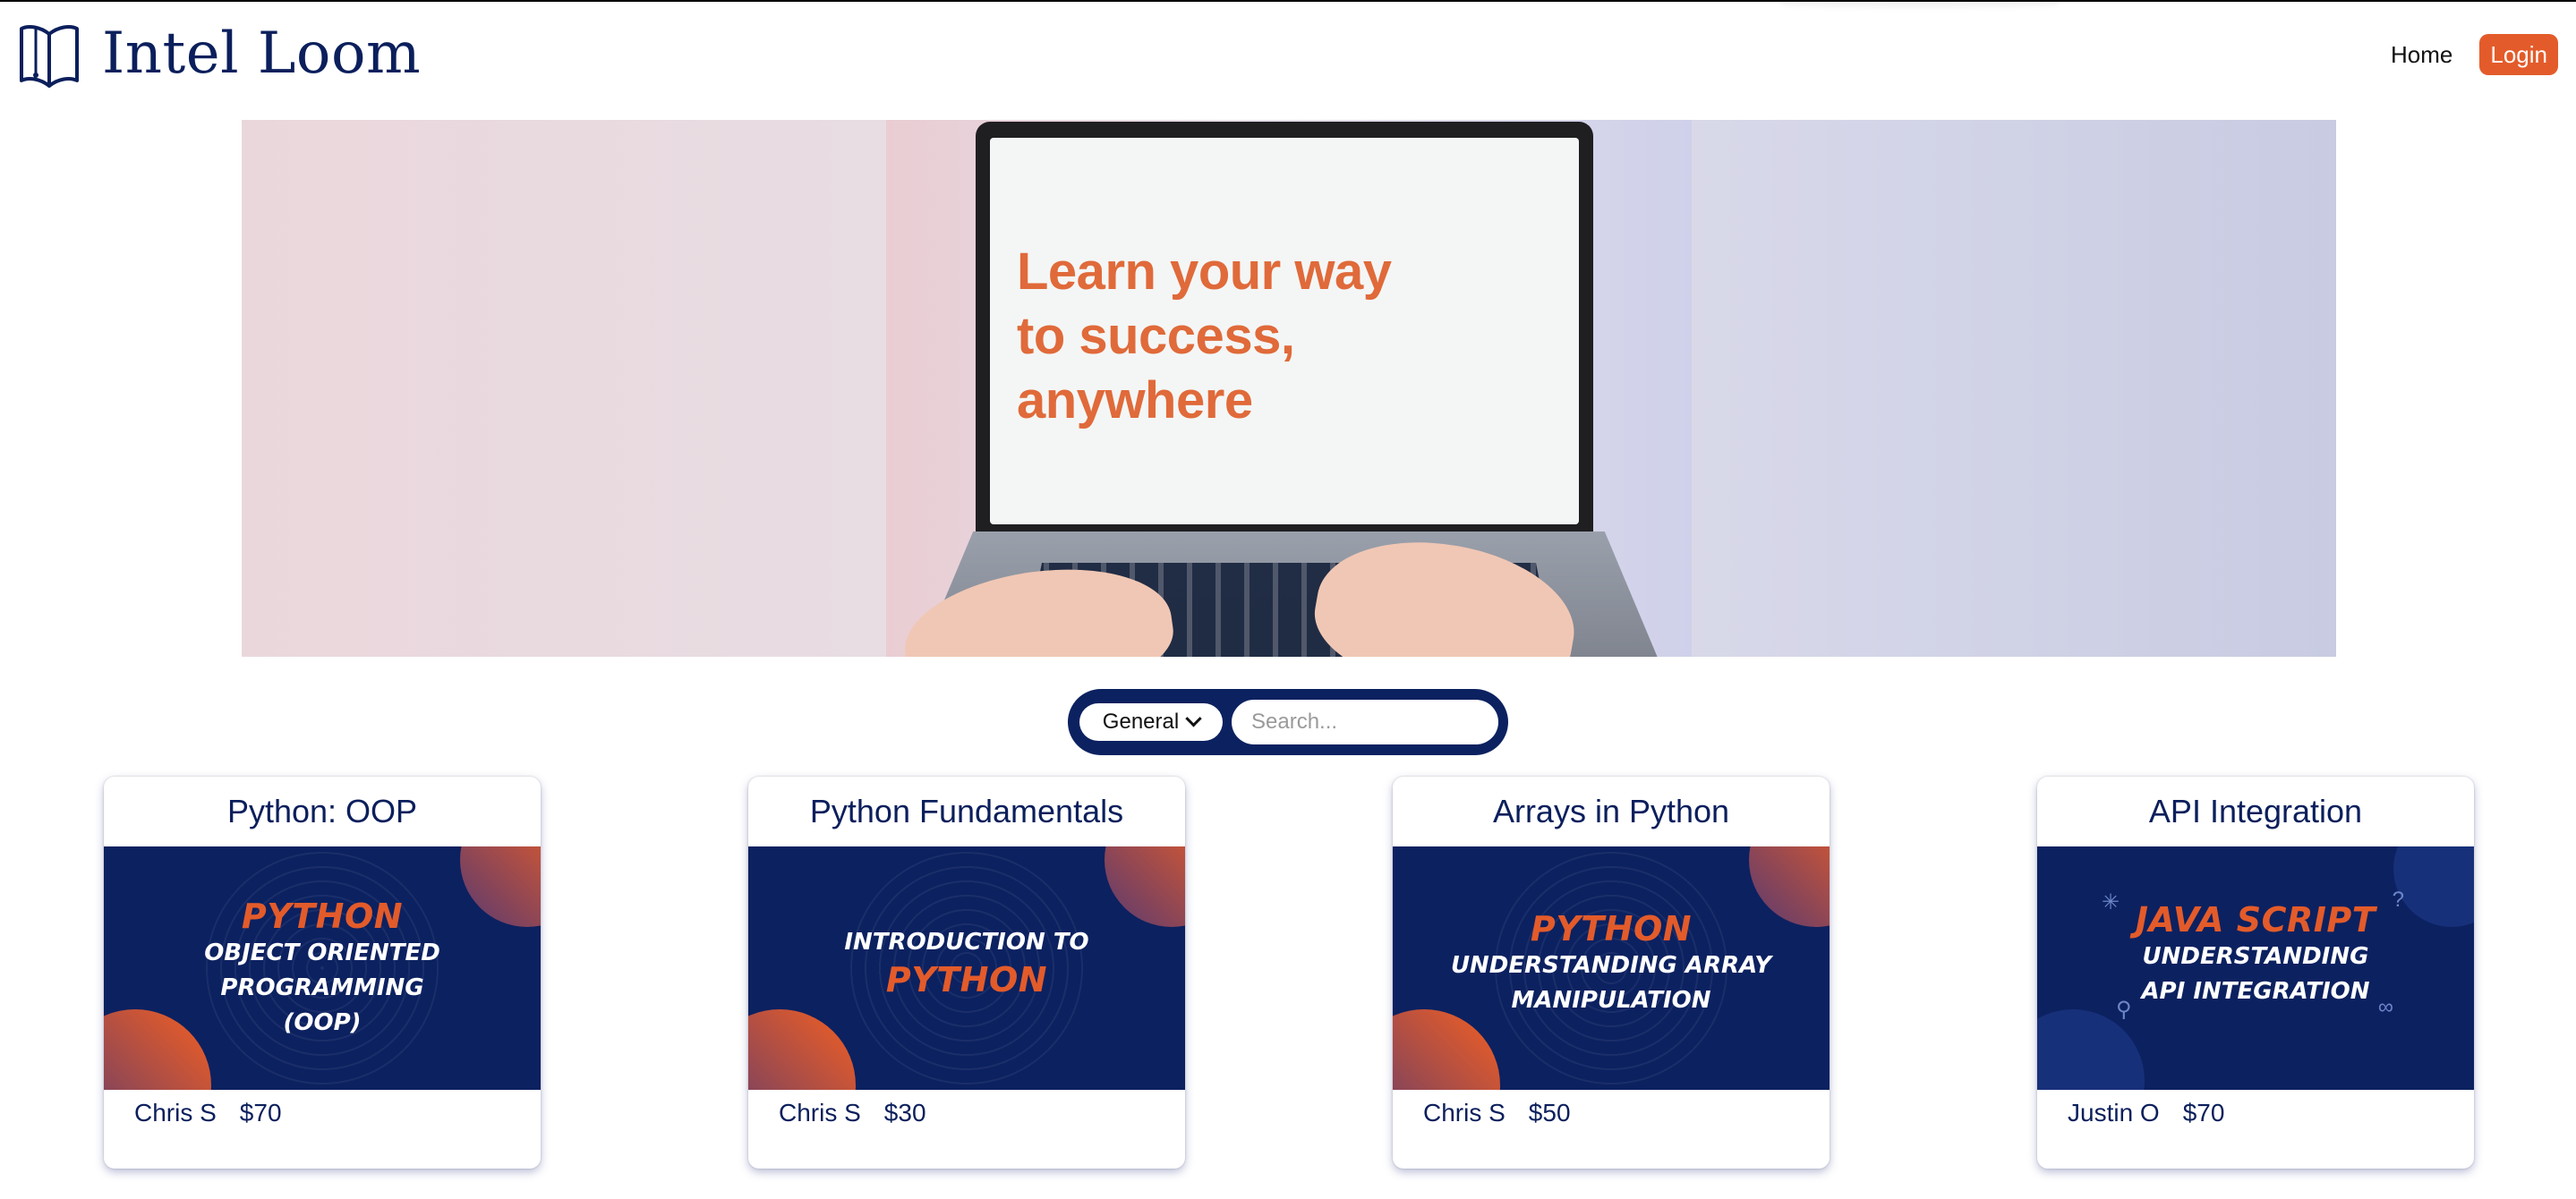 Image resolution: width=2576 pixels, height=1199 pixels. I want to click on course-title: Python: OOP, so click(322, 811).